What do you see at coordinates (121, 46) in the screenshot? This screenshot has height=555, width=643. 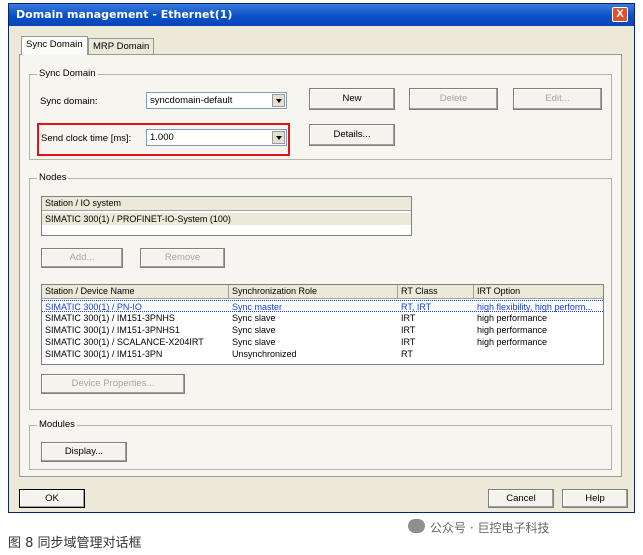 I see `tab-mrp-domain: MRP Domain` at bounding box center [121, 46].